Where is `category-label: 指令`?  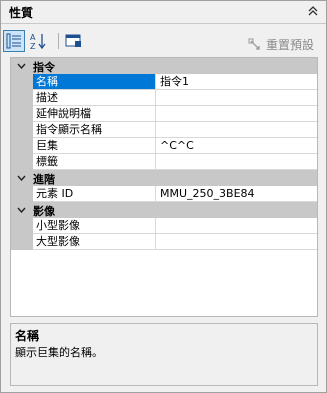 category-label: 指令 is located at coordinates (44, 67).